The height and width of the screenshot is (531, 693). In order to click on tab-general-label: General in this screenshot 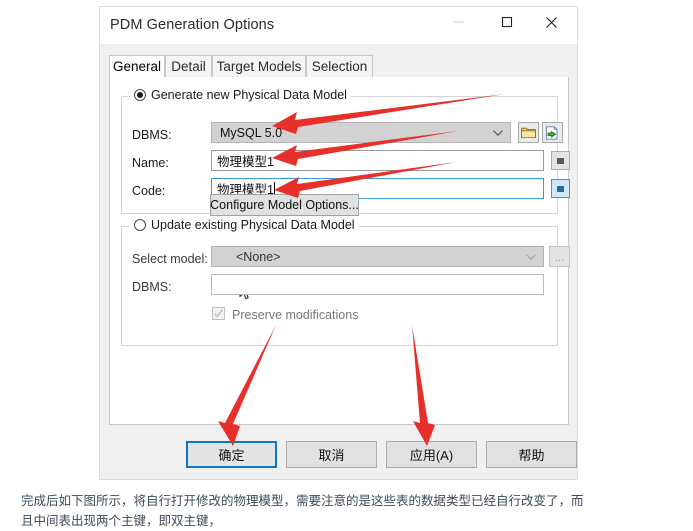, I will do `click(137, 66)`.